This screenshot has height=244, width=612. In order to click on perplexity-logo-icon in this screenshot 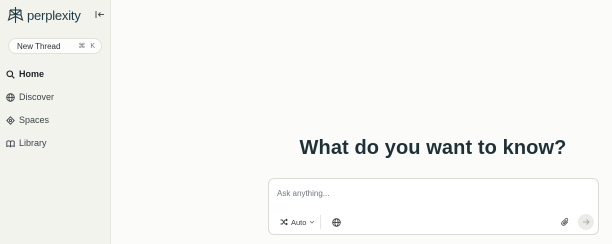, I will do `click(15, 15)`.